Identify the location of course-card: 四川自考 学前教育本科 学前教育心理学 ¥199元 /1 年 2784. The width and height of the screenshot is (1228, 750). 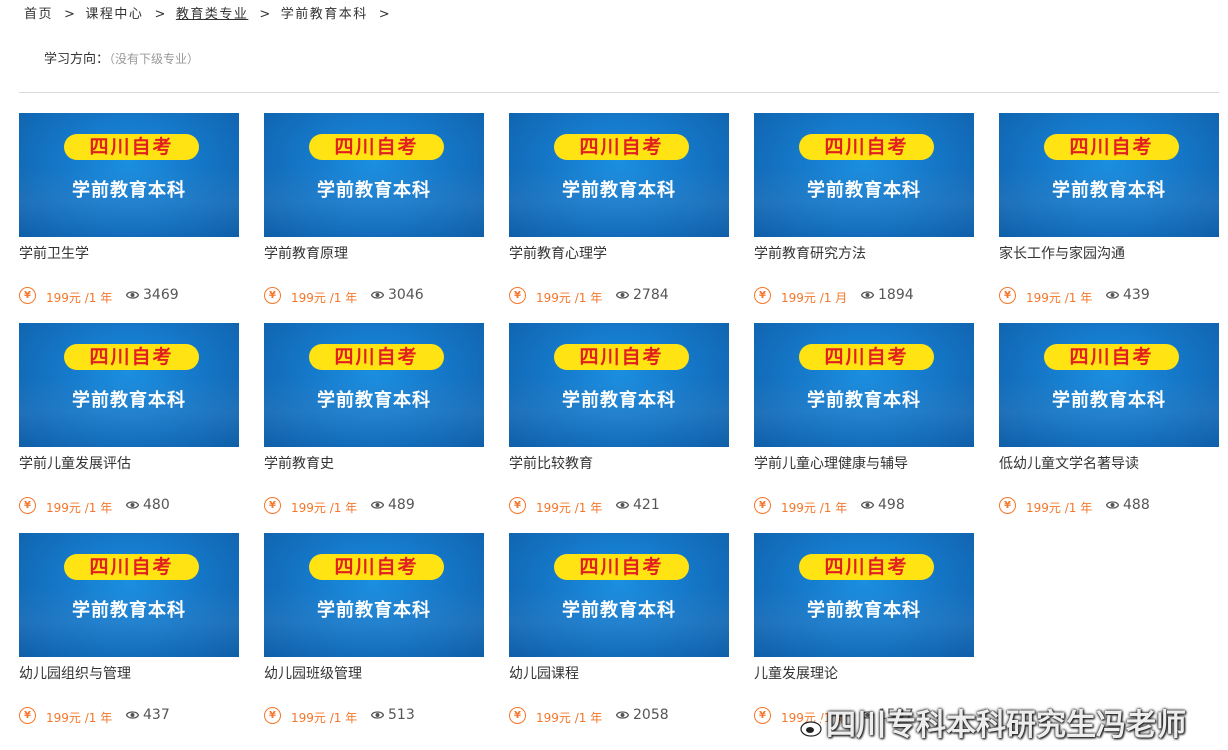
(619, 213).